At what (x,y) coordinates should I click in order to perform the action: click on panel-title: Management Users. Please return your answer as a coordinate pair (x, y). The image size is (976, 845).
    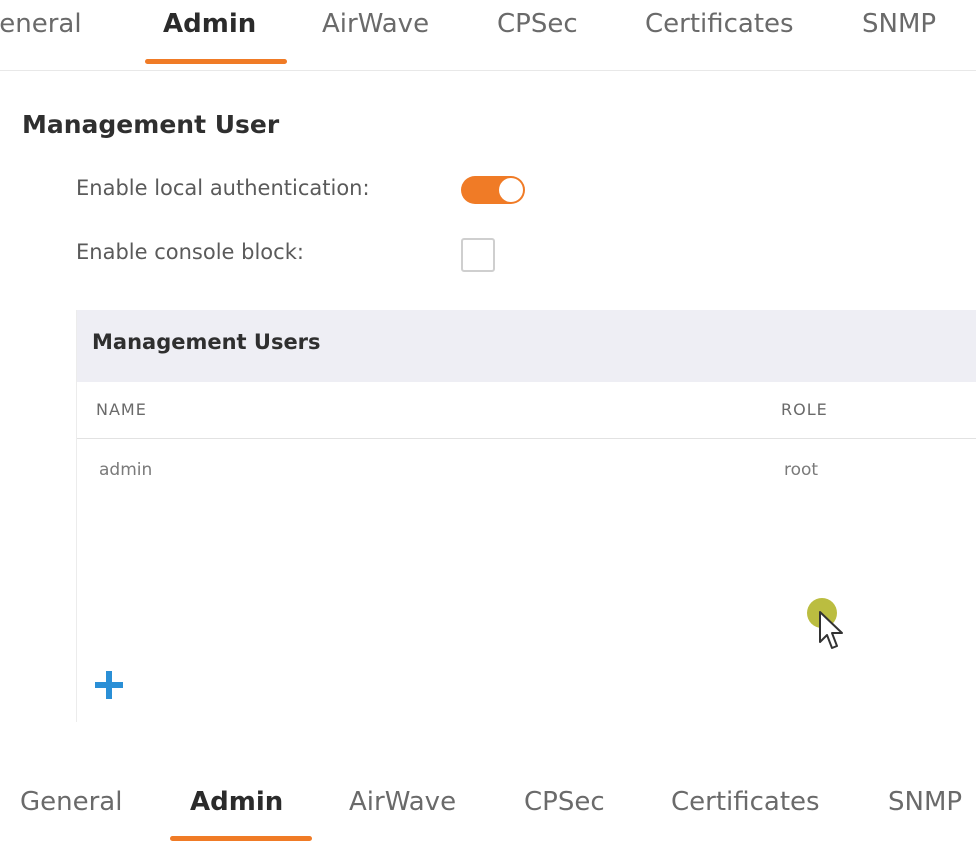
    Looking at the image, I should click on (206, 342).